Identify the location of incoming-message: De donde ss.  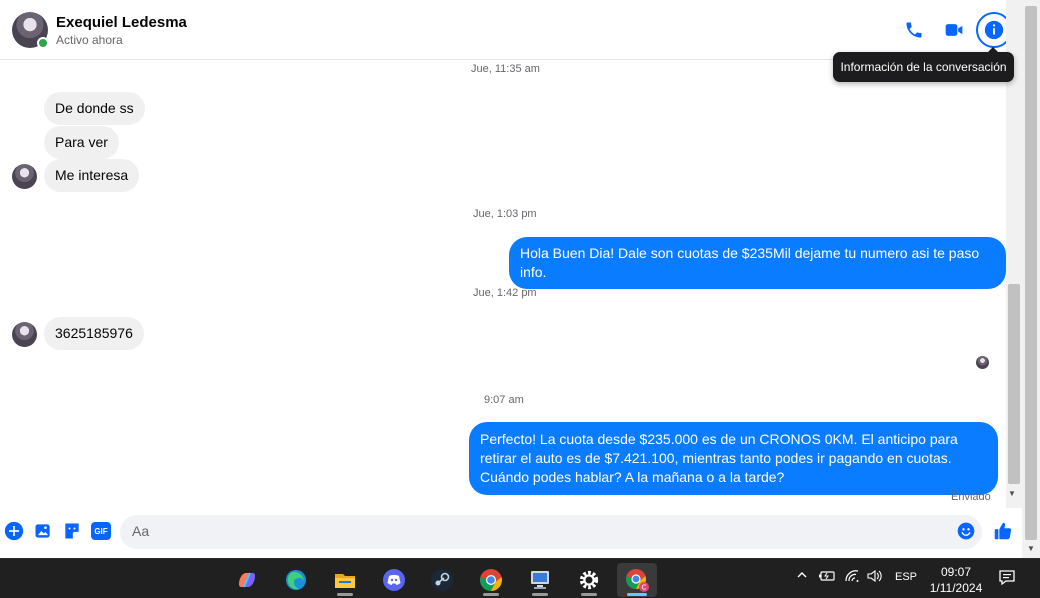
(94, 108).